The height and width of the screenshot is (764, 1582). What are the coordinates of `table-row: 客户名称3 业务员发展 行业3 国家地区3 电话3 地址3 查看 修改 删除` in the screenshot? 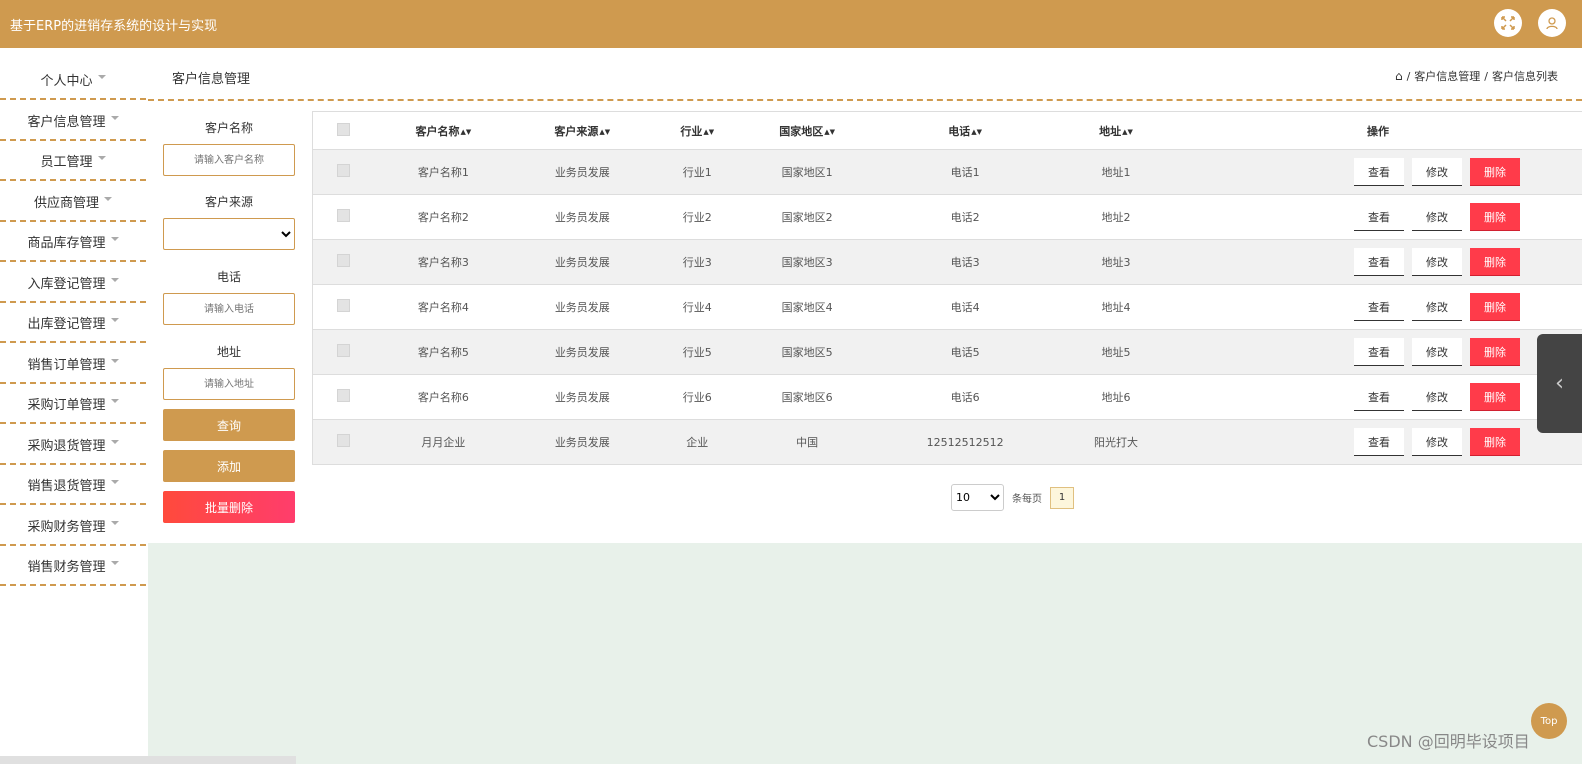 It's located at (947, 262).